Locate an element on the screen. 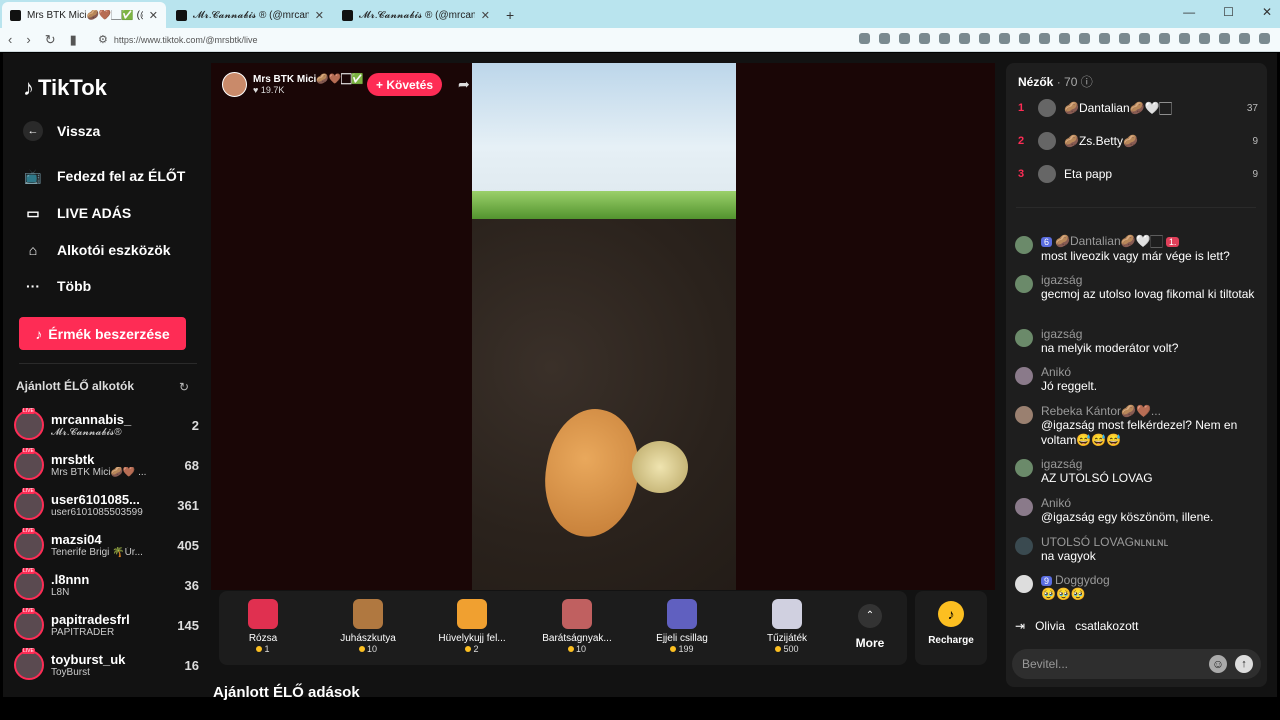 Image resolution: width=1280 pixels, height=720 pixels. help-icon: ⓘ is located at coordinates (1087, 82).